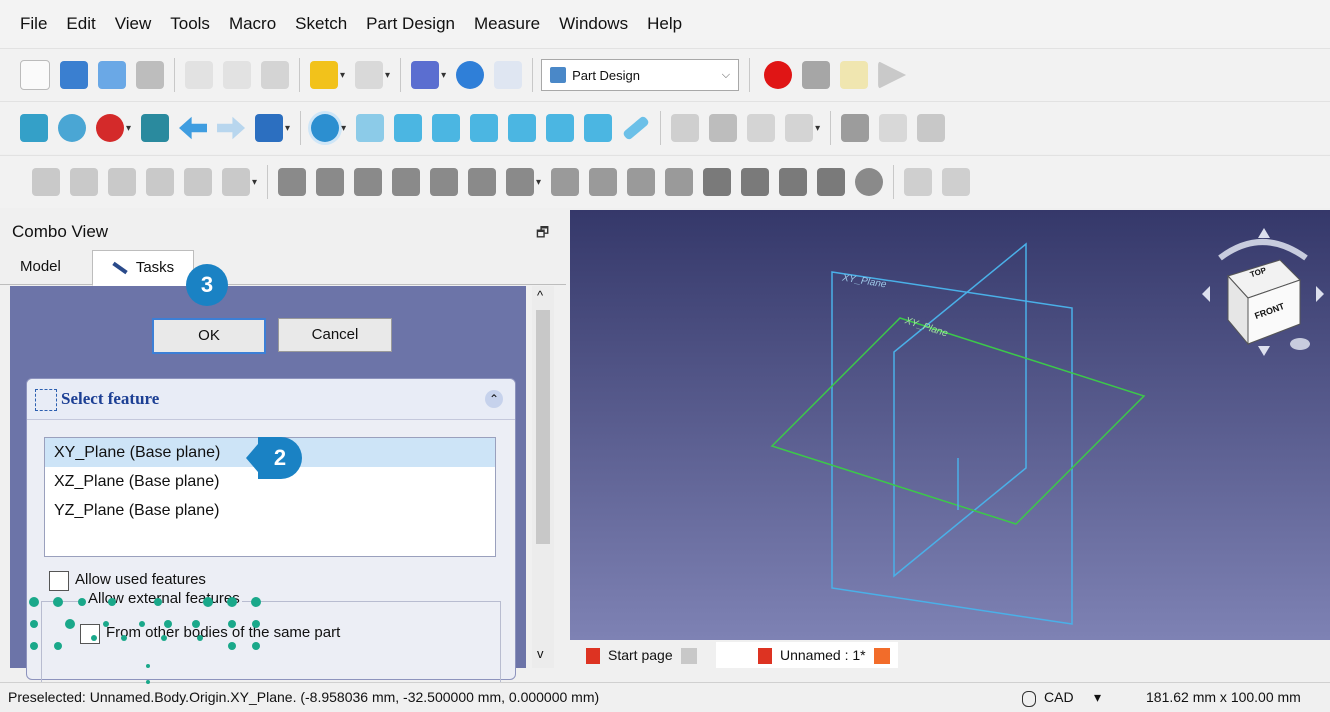  Describe the element at coordinates (598, 128) in the screenshot. I see `left-view-icon` at that location.